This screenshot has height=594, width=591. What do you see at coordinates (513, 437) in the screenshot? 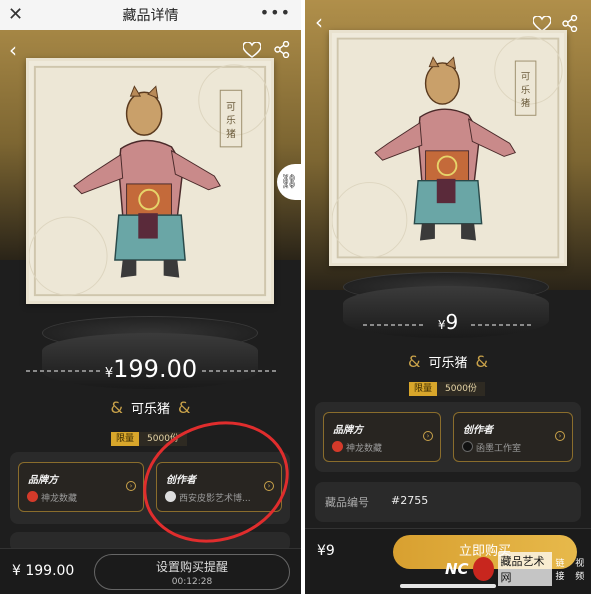
I see `creator-box: 创作者 函墨工作室 ›` at bounding box center [513, 437].